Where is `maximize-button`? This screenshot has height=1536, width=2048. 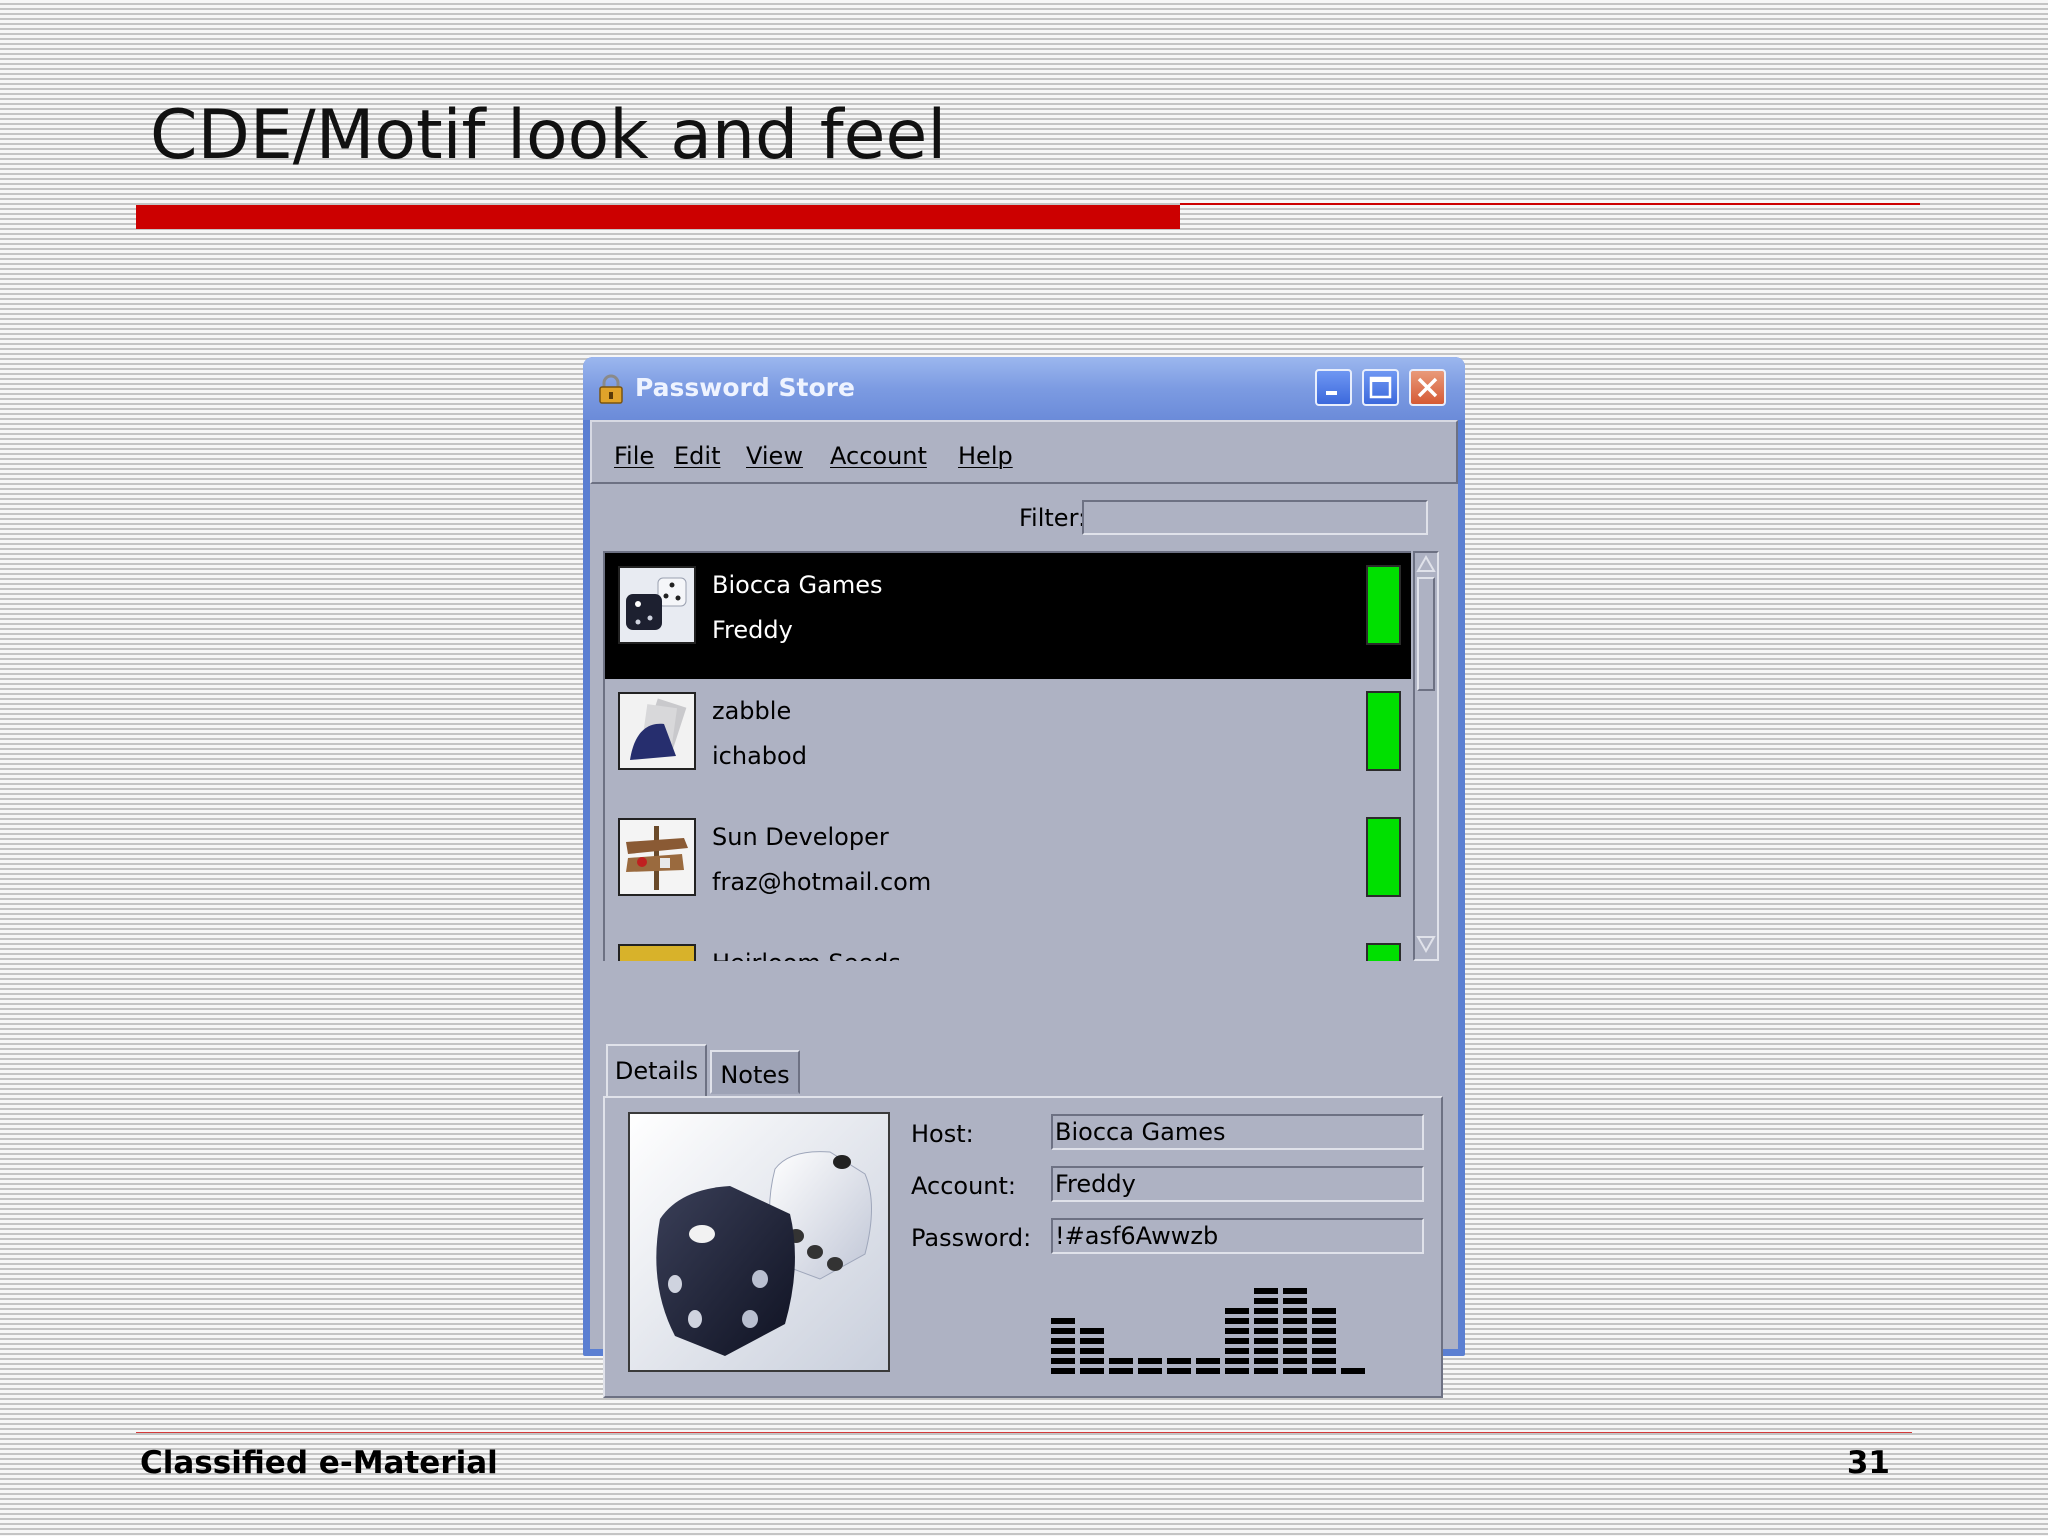
maximize-button is located at coordinates (1380, 387).